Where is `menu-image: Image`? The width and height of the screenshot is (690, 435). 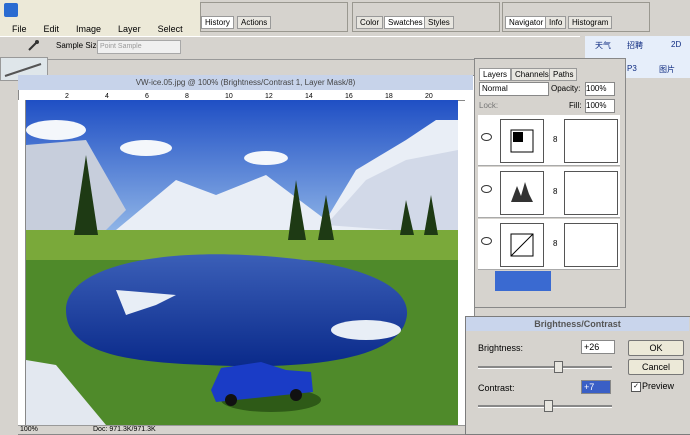 menu-image: Image is located at coordinates (85, 29).